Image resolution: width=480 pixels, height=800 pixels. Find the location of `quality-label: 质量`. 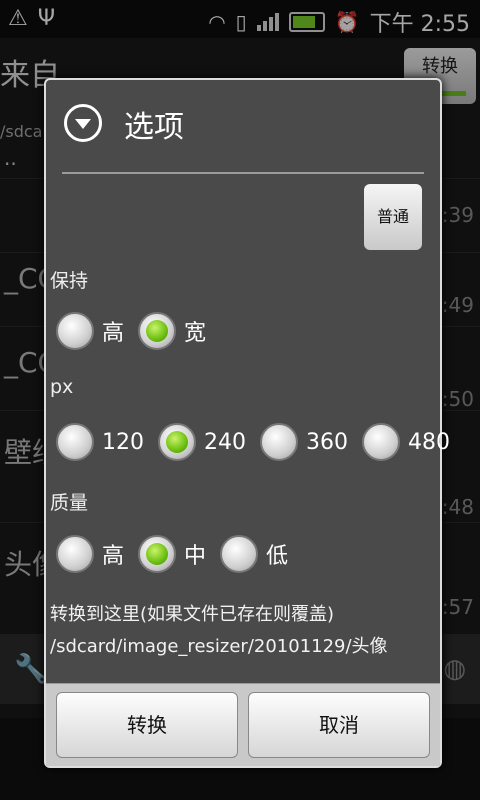

quality-label: 质量 is located at coordinates (69, 503).